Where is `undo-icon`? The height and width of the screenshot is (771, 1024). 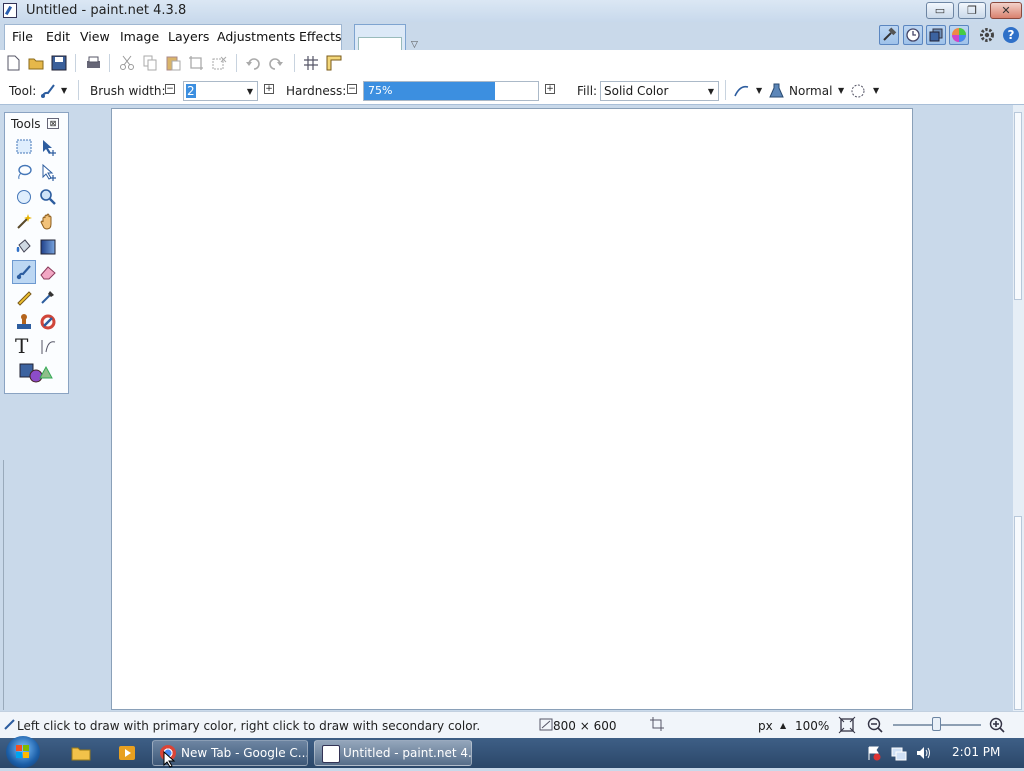 undo-icon is located at coordinates (253, 63).